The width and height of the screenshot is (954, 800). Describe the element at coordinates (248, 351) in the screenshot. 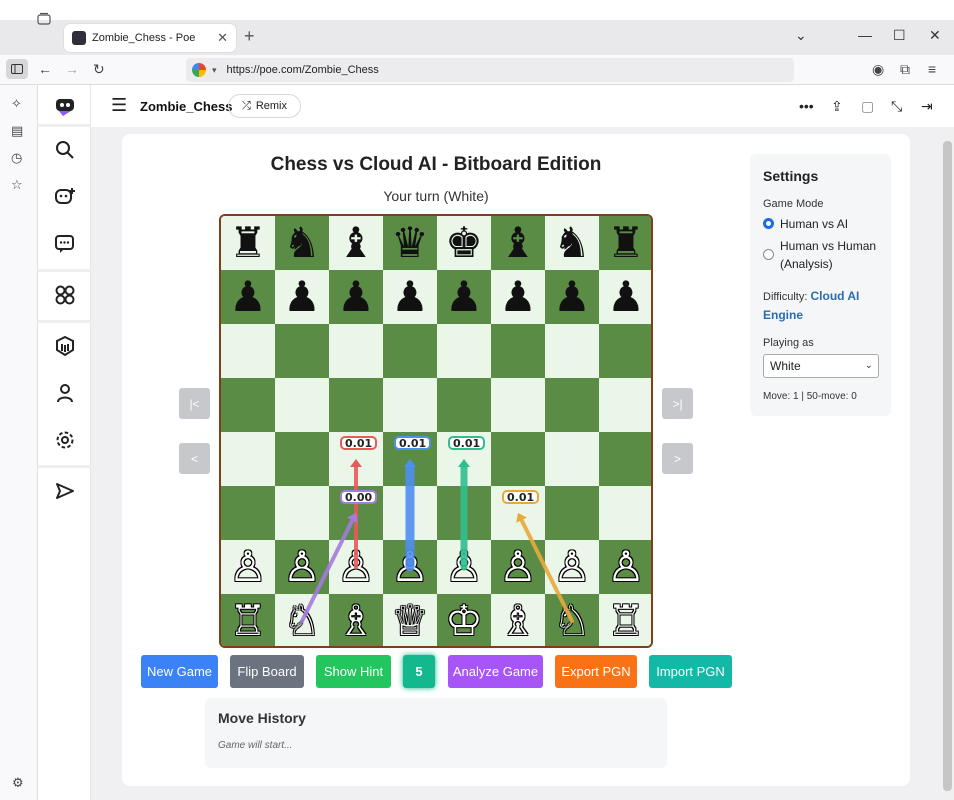

I see `square-a6` at that location.